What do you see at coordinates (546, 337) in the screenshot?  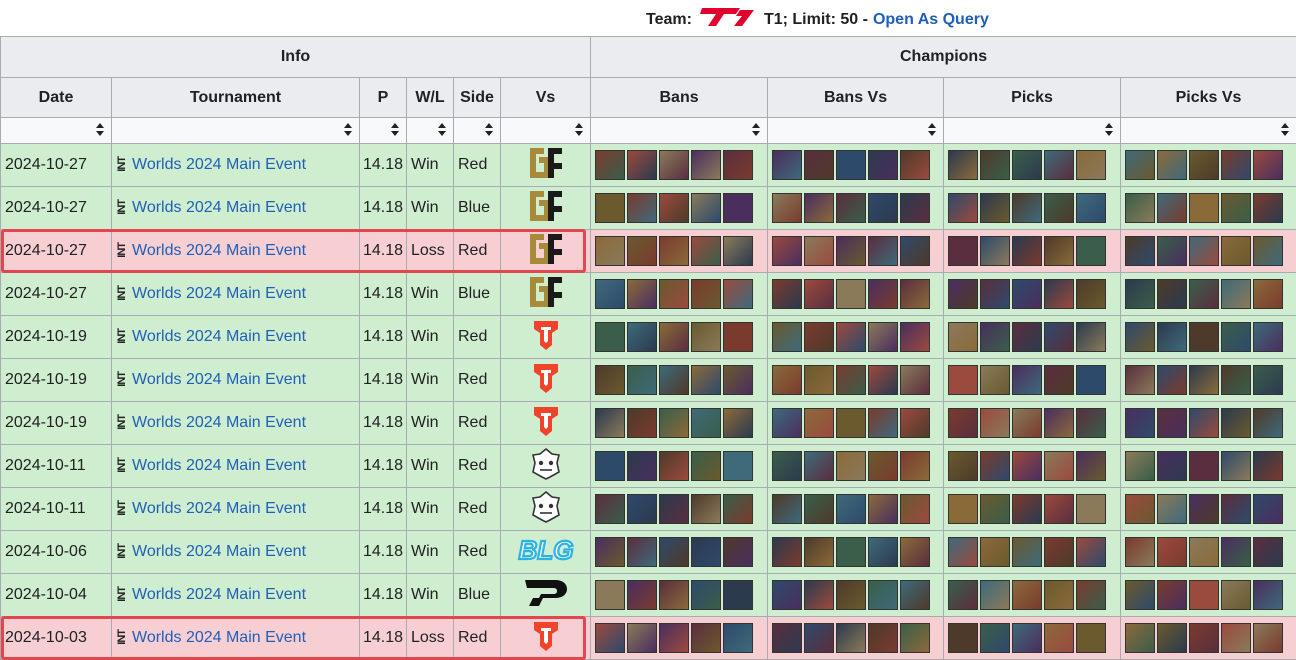 I see `opponent-logo-cell` at bounding box center [546, 337].